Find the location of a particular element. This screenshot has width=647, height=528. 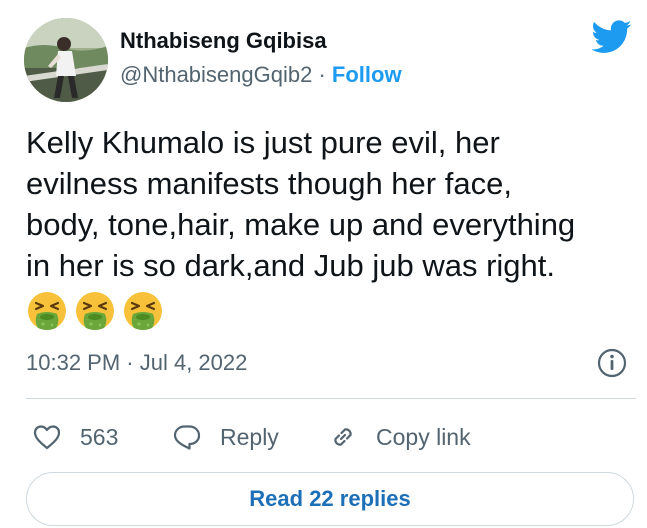

link-icon is located at coordinates (343, 437).